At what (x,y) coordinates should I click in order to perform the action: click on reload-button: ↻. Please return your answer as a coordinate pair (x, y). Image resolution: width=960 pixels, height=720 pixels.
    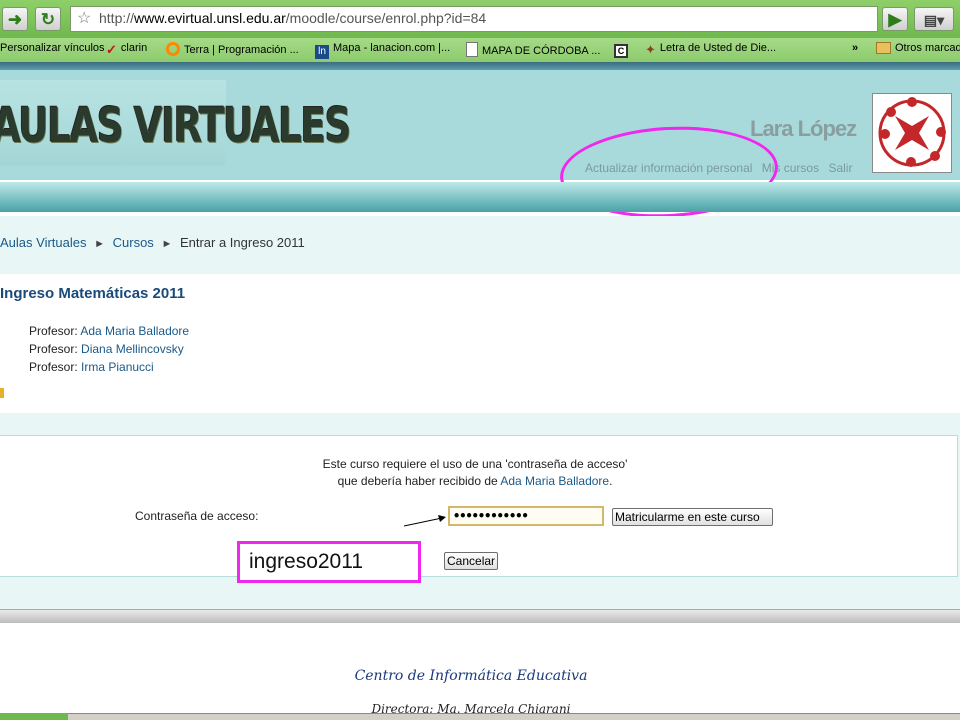
    Looking at the image, I should click on (48, 19).